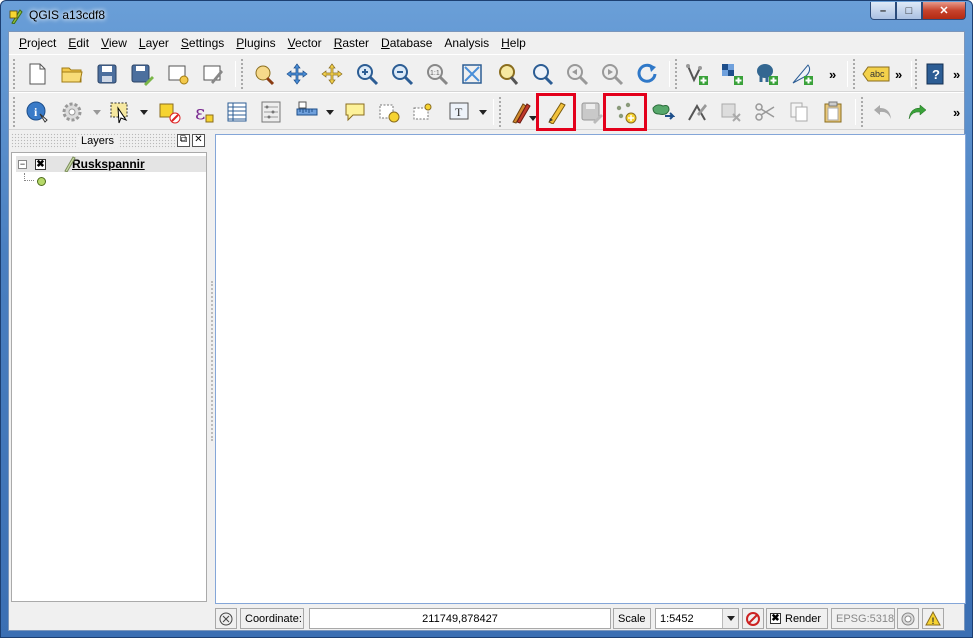  I want to click on deselect-all-button, so click(169, 112).